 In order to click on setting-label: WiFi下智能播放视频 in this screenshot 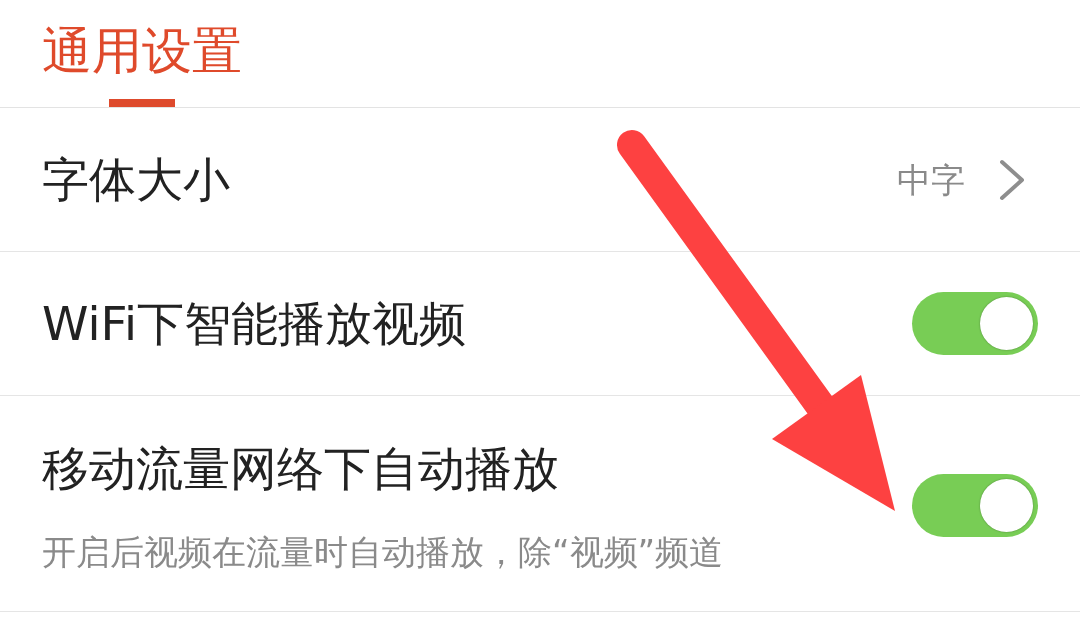, I will do `click(255, 323)`.